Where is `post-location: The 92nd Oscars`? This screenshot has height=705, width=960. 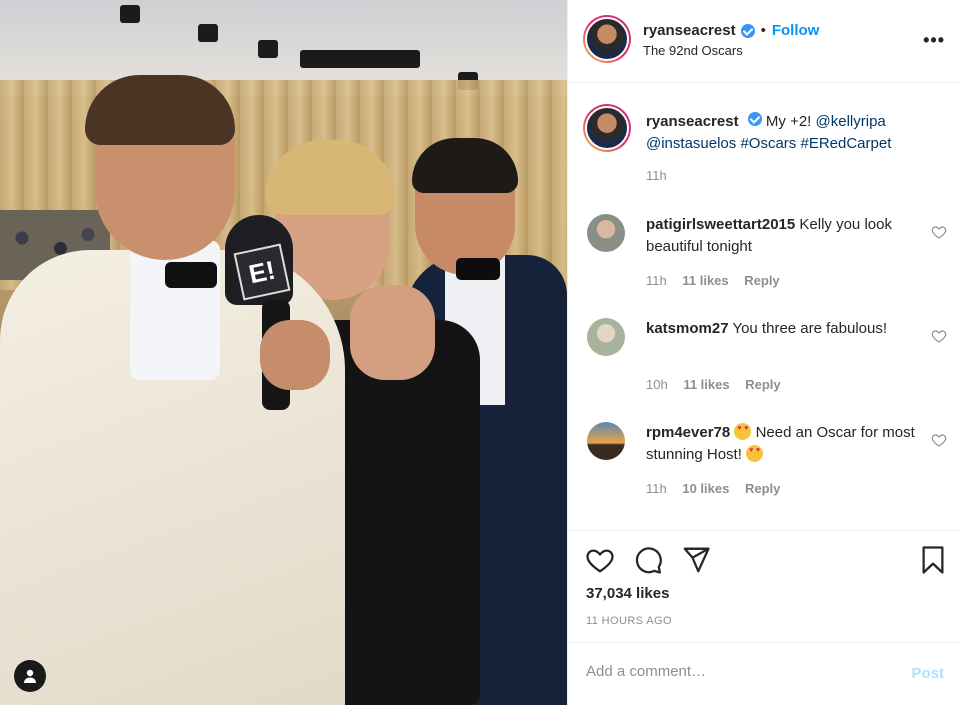
post-location: The 92nd Oscars is located at coordinates (693, 50).